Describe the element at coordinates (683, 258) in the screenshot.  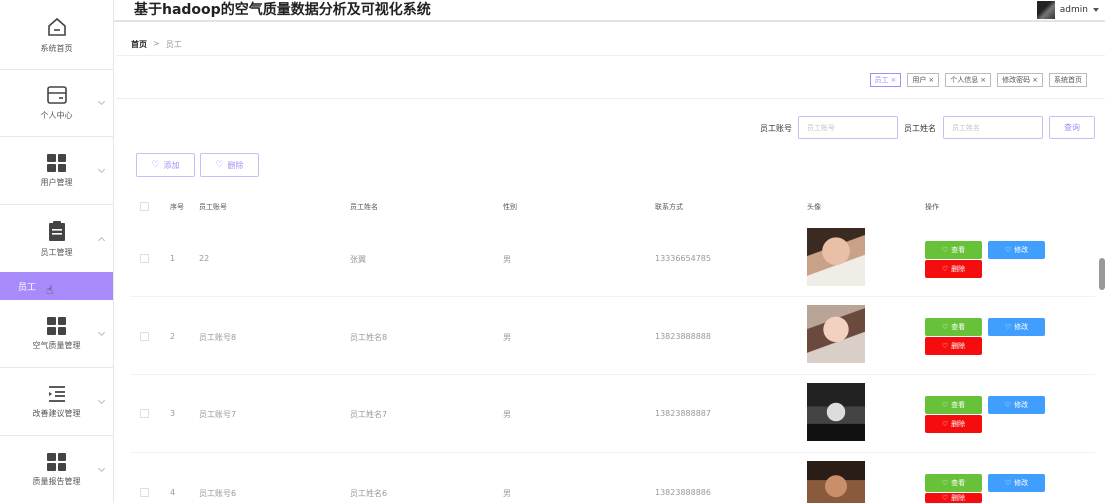
I see `row-phone: 13336654785` at that location.